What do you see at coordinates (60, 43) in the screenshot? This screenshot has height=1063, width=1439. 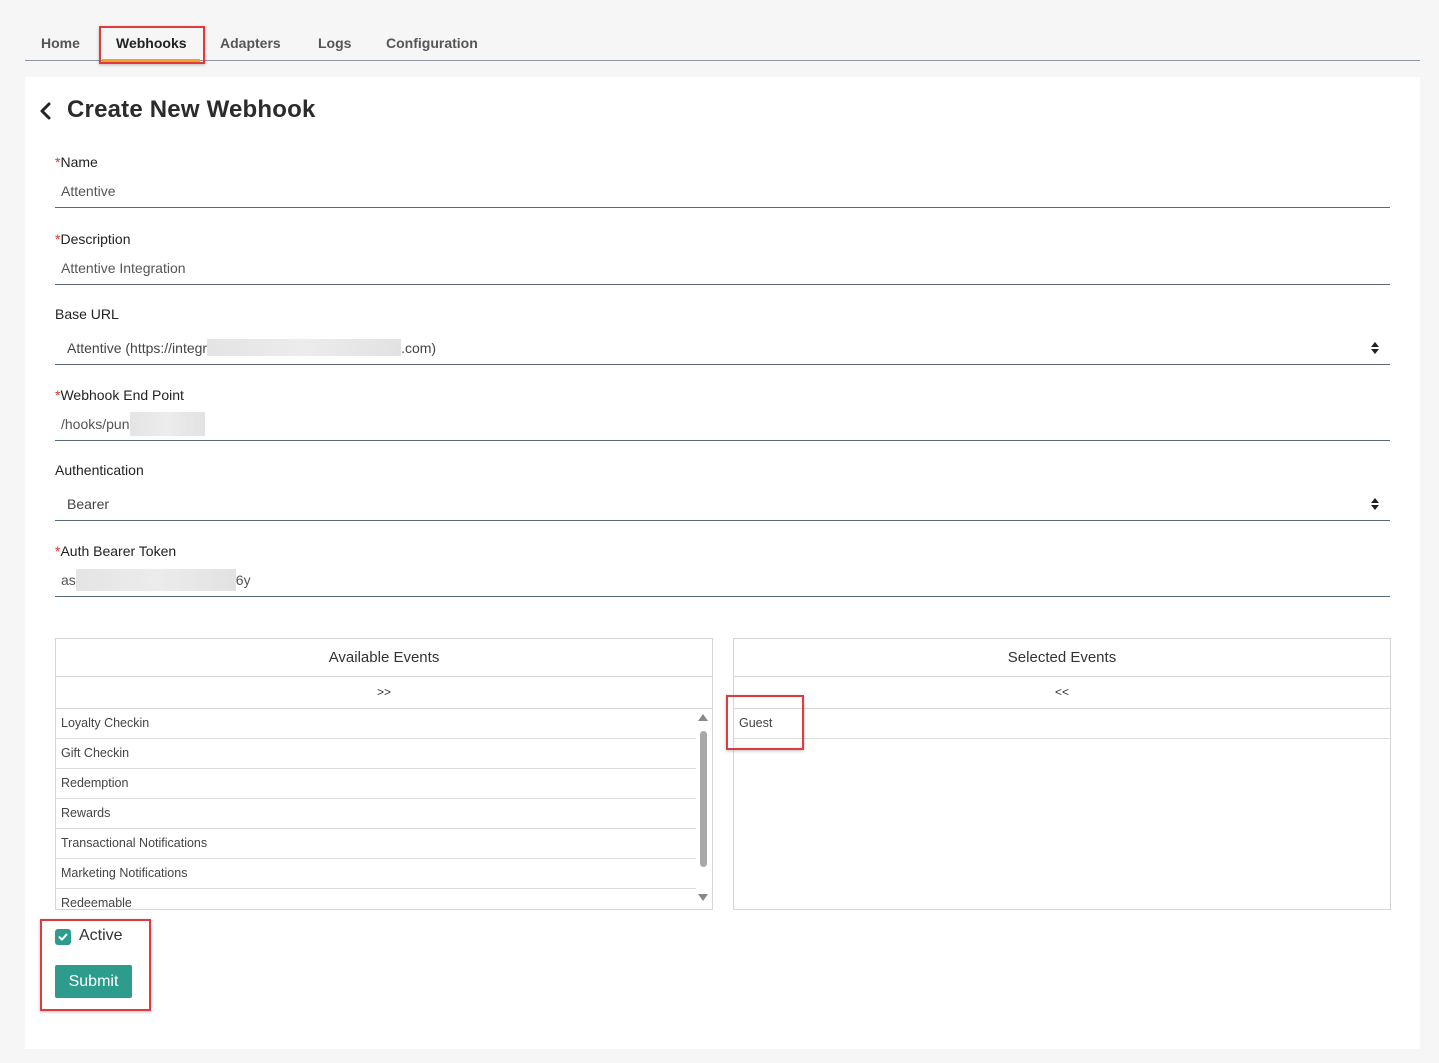 I see `tab-home: Home` at bounding box center [60, 43].